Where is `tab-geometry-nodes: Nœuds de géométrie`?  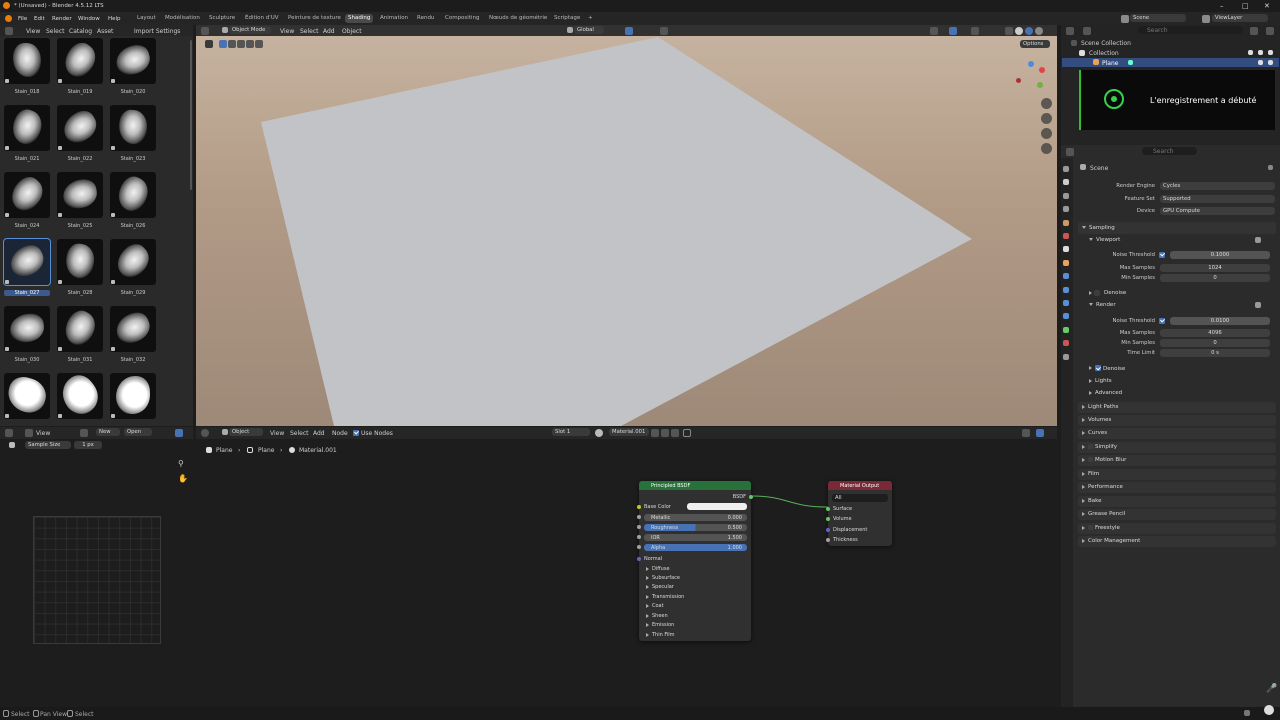 tab-geometry-nodes: Nœuds de géométrie is located at coordinates (518, 18).